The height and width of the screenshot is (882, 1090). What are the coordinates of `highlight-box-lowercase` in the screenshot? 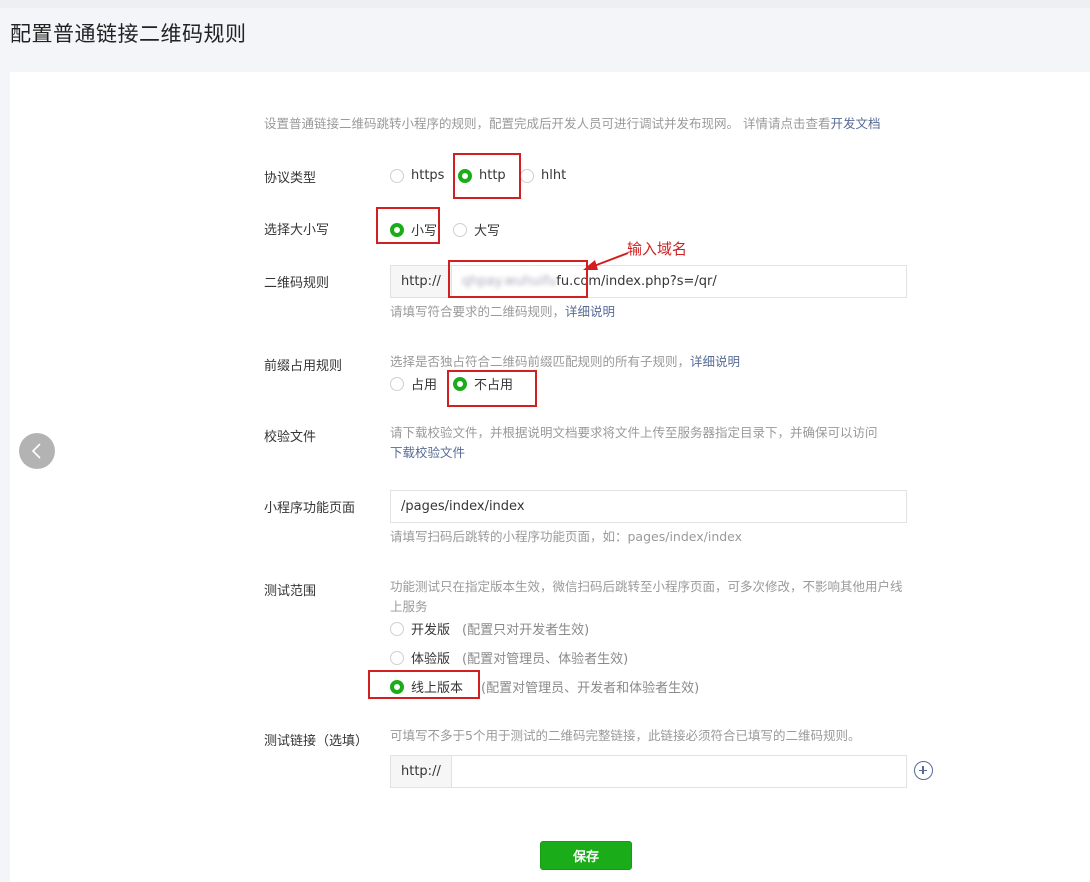 It's located at (408, 225).